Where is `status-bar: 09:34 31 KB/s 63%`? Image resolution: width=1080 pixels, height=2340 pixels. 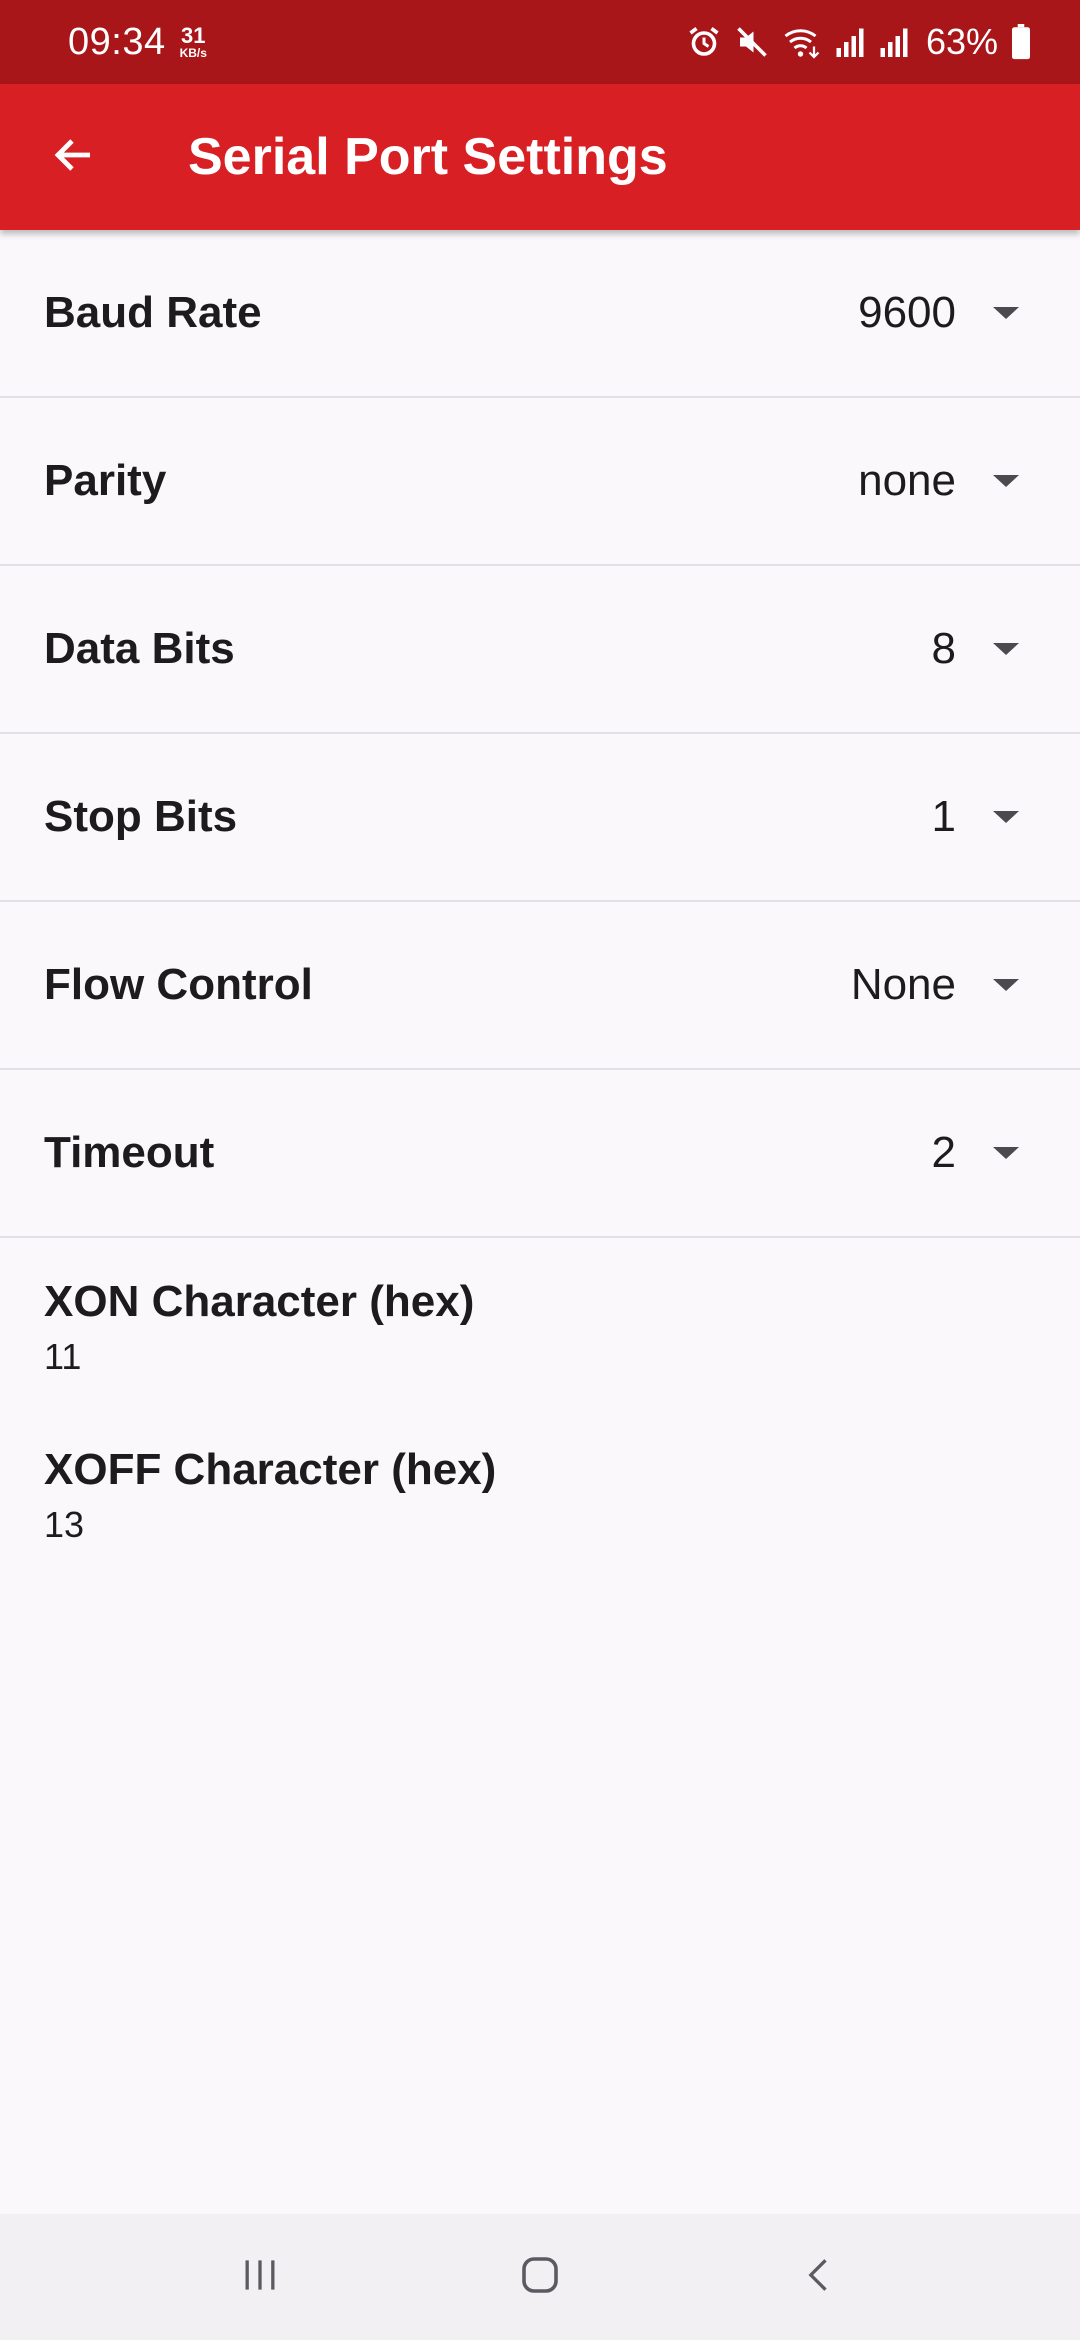 status-bar: 09:34 31 KB/s 63% is located at coordinates (540, 42).